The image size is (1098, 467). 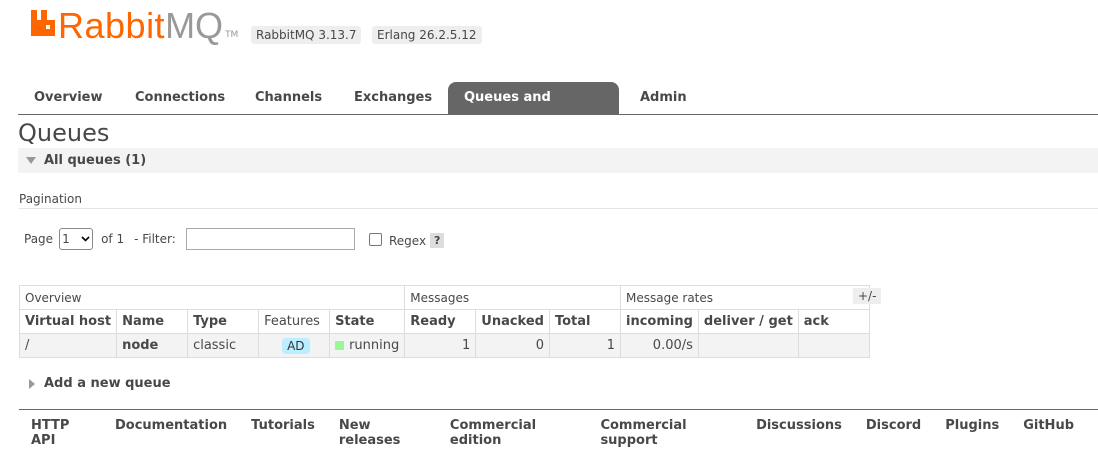 I want to click on expand-triangle-icon, so click(x=32, y=383).